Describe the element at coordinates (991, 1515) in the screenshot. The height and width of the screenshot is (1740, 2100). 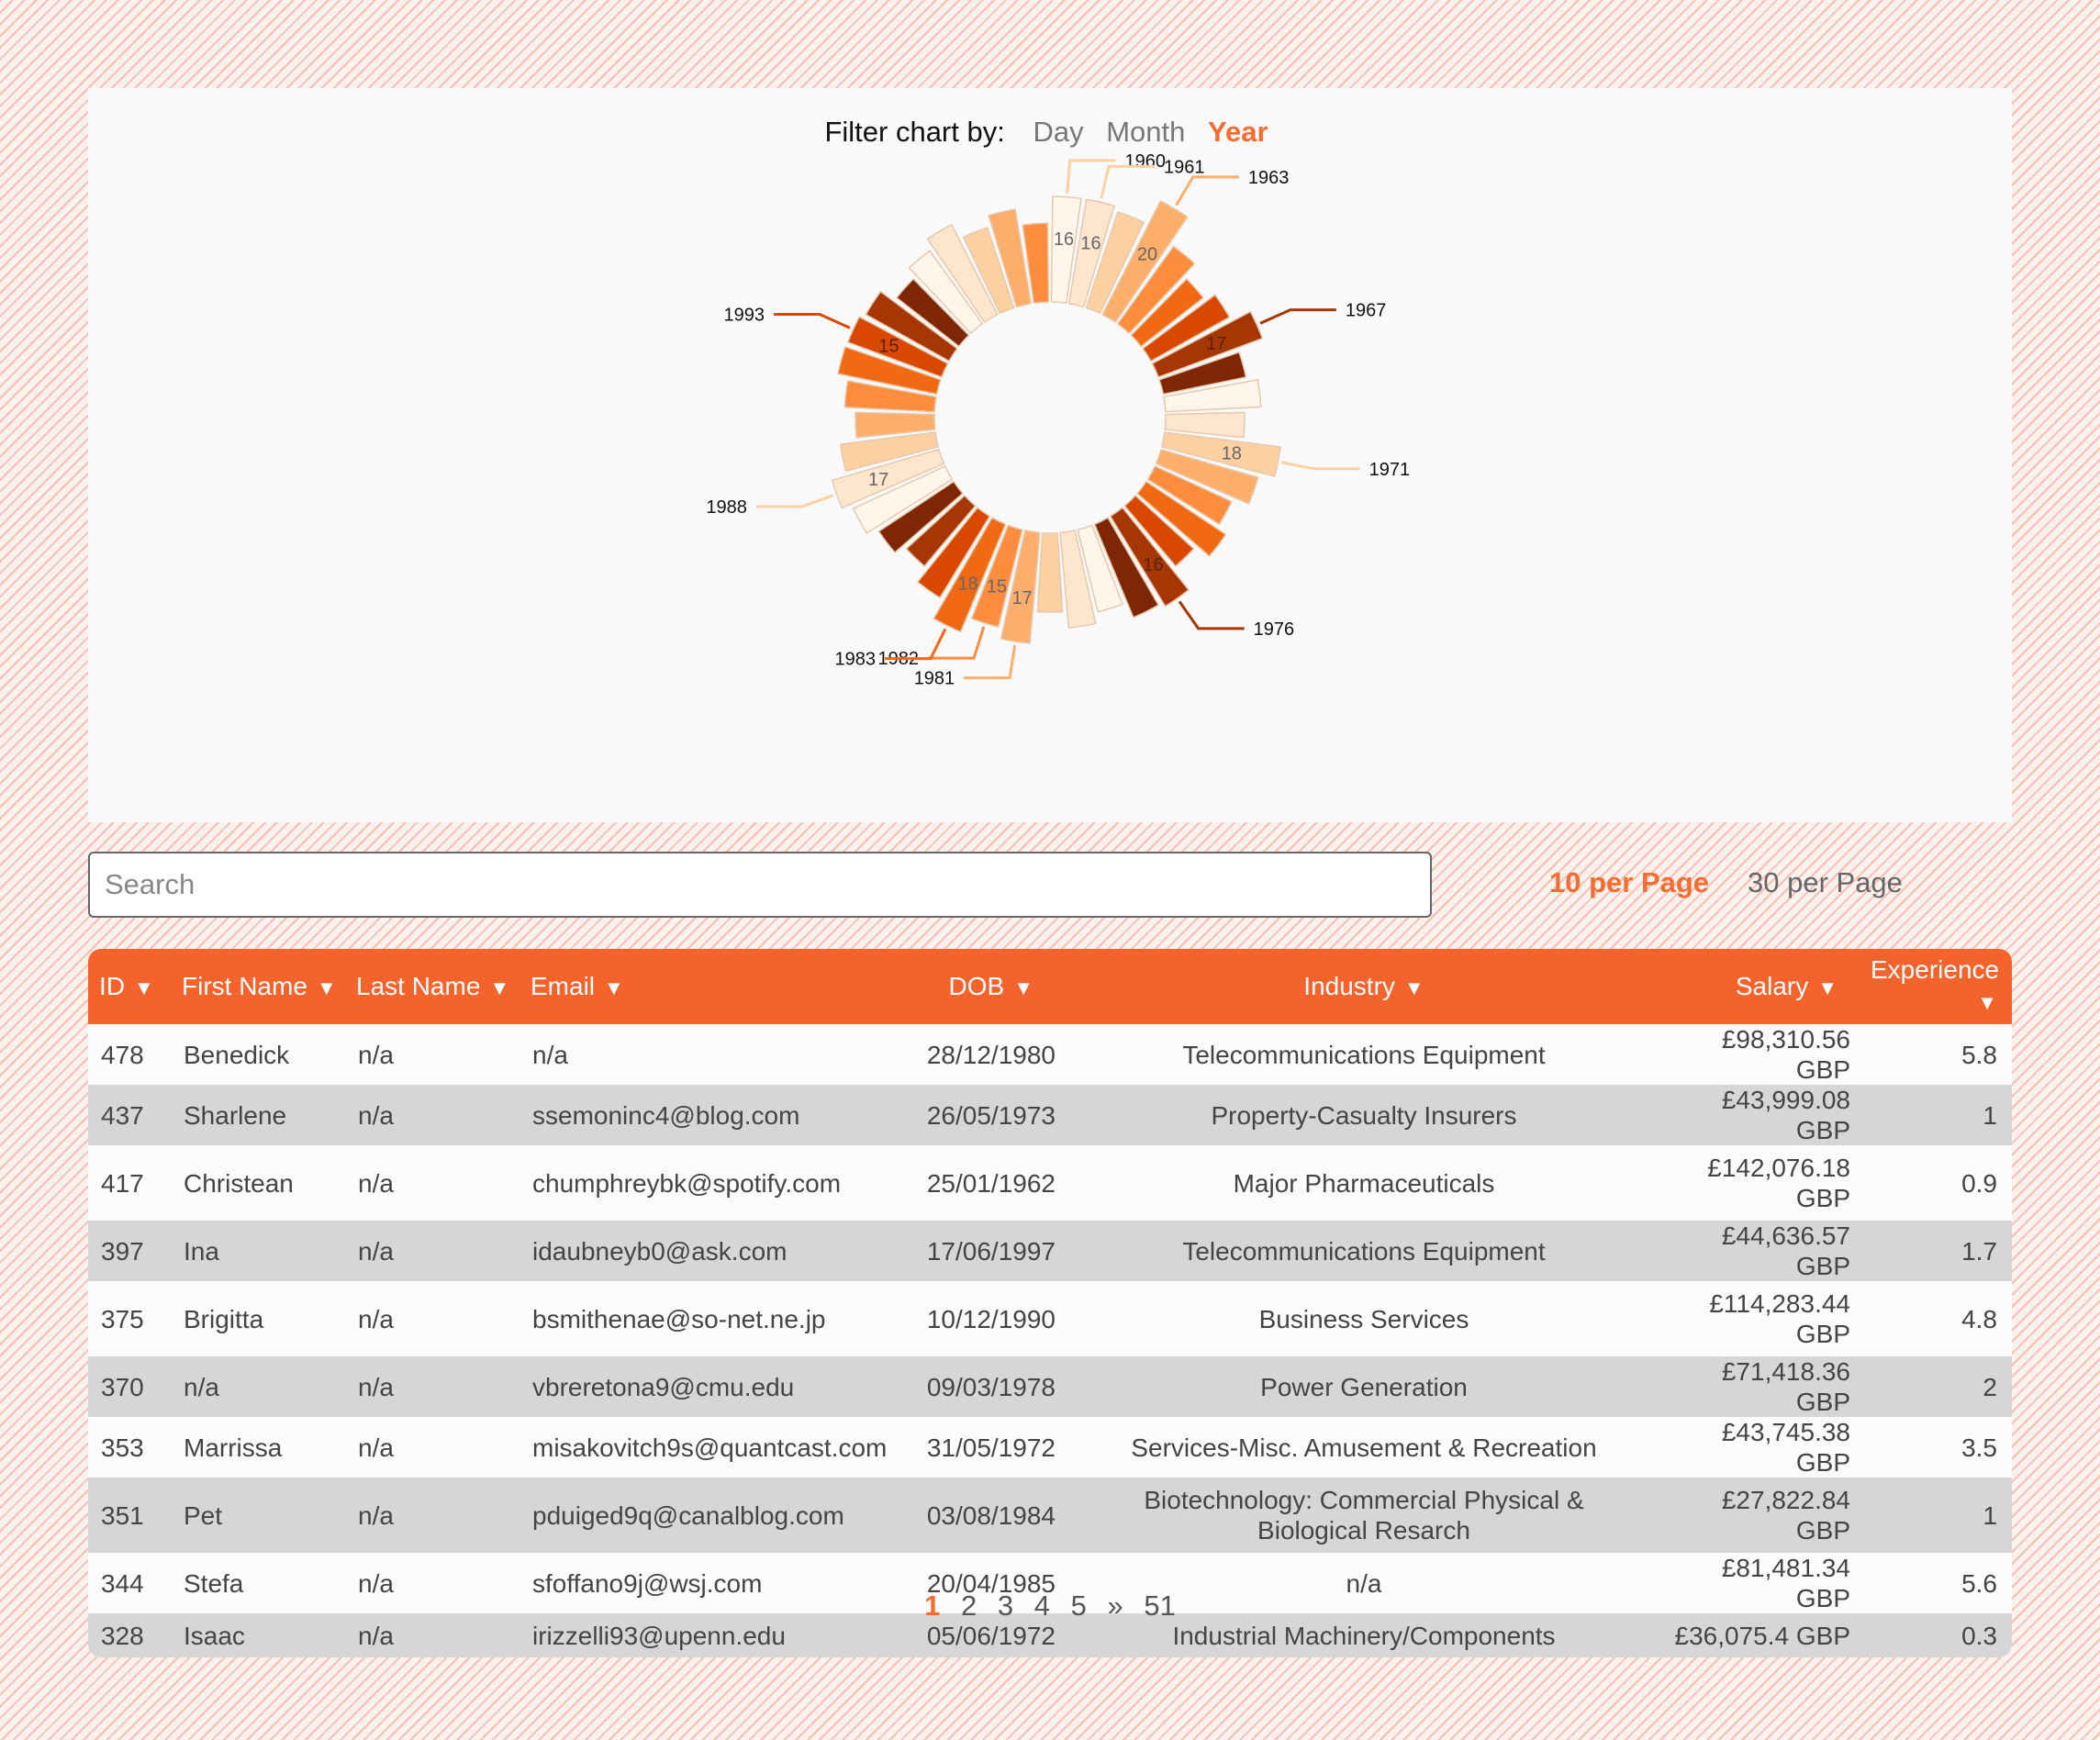
I see `cell-dob: 03/08/1984` at that location.